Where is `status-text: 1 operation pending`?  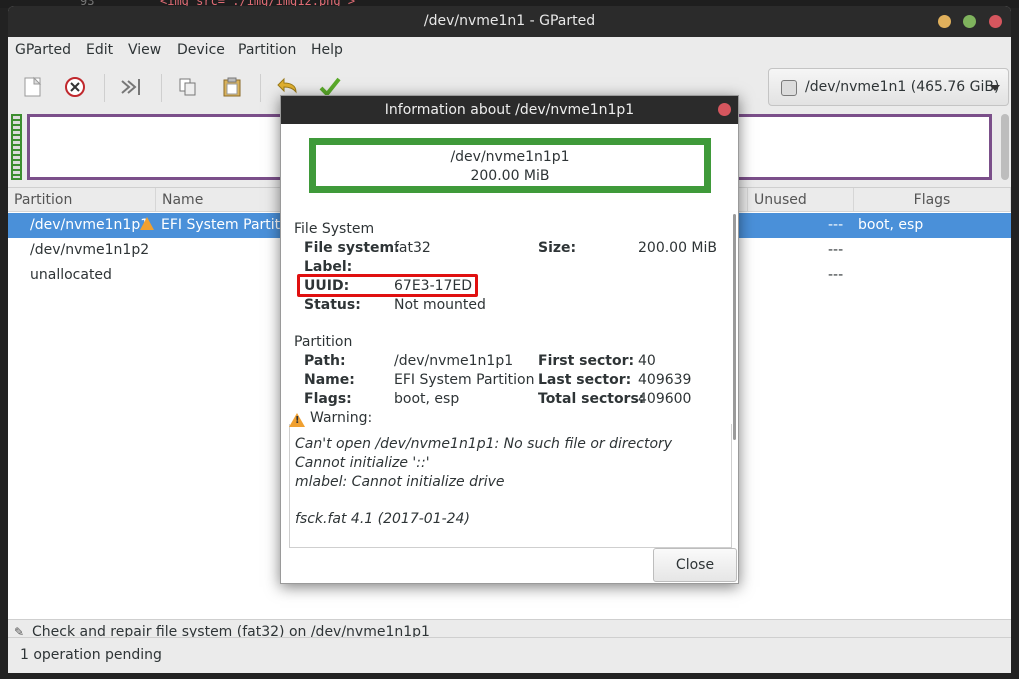
status-text: 1 operation pending is located at coordinates (91, 655).